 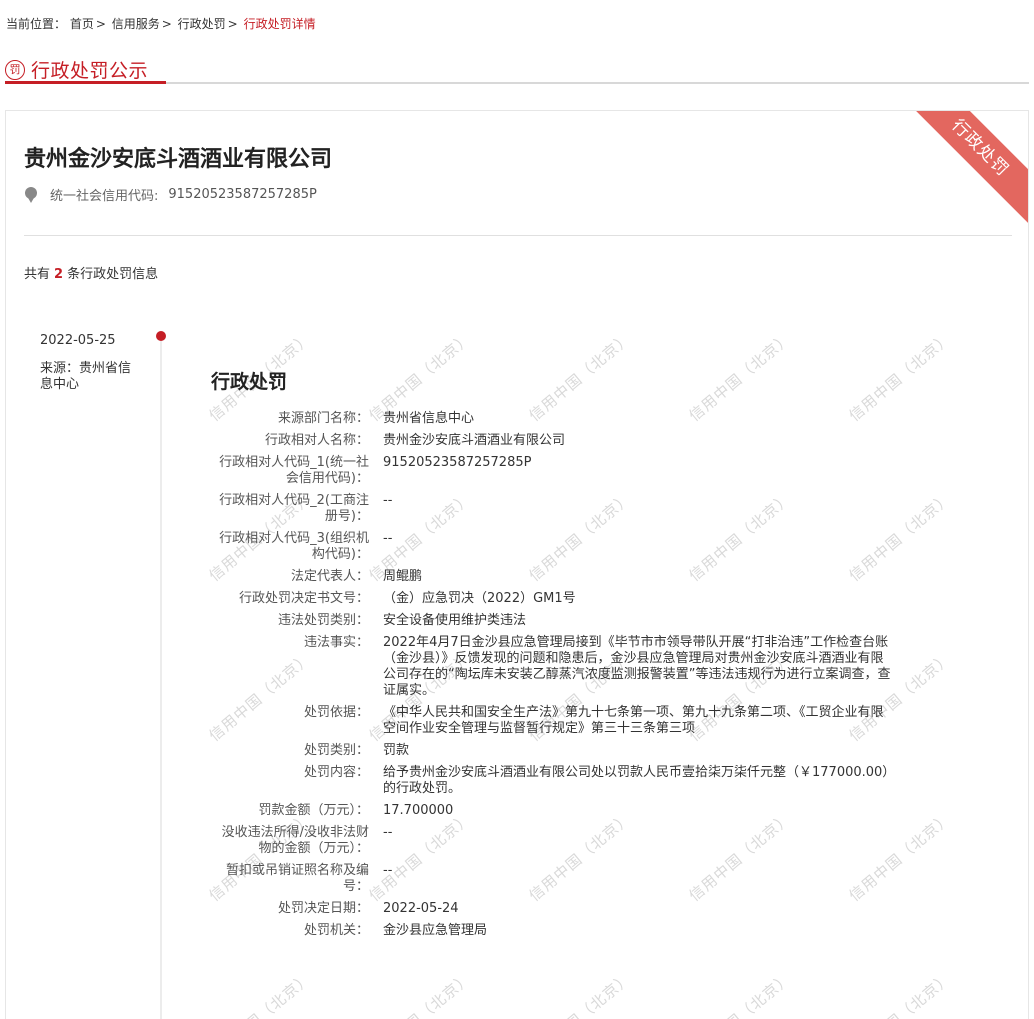 I want to click on record-count: 共有 2 条行政处罚信息, so click(x=91, y=272).